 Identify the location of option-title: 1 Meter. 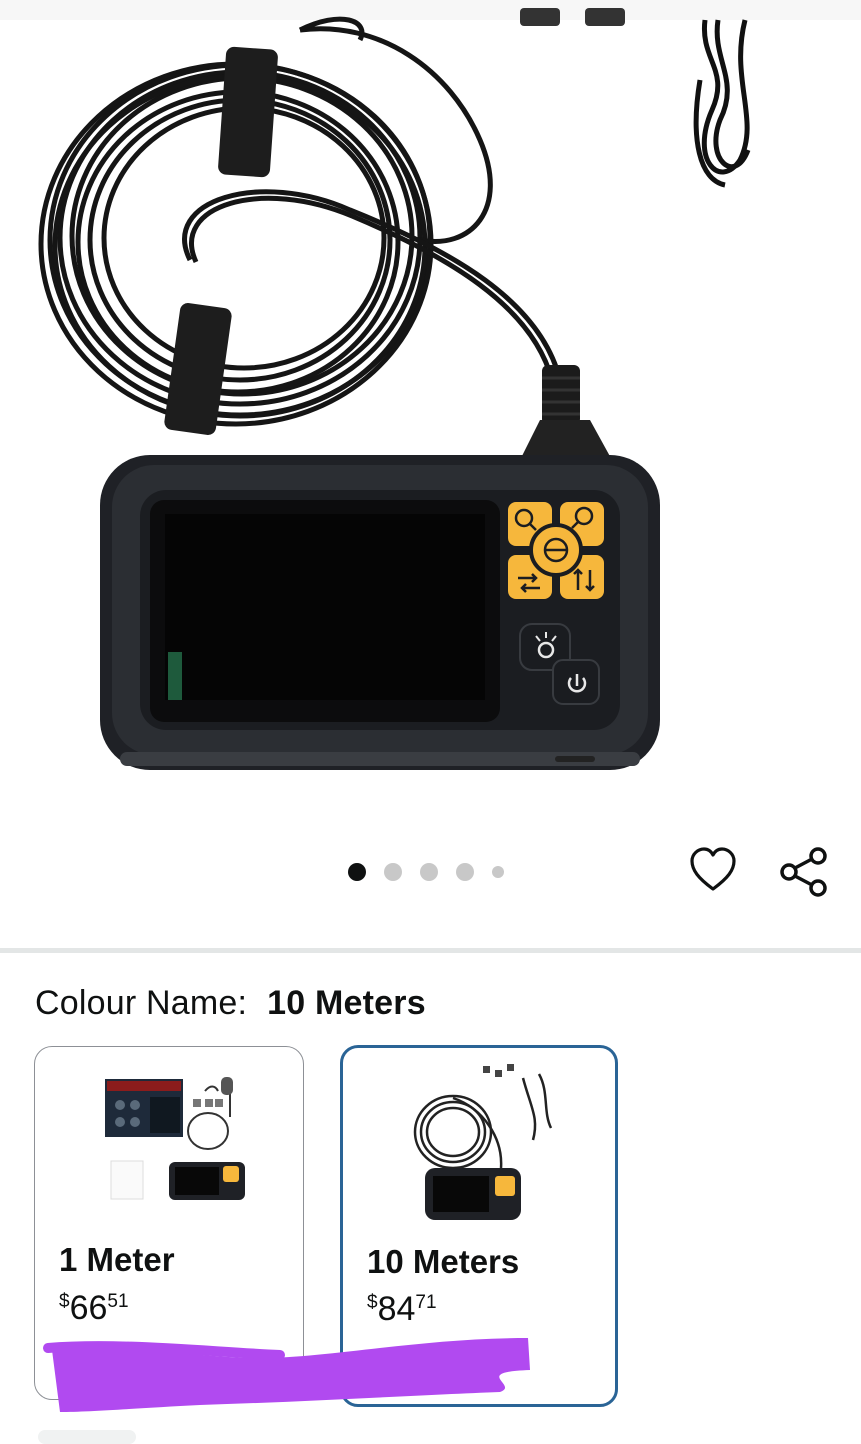
(117, 1259).